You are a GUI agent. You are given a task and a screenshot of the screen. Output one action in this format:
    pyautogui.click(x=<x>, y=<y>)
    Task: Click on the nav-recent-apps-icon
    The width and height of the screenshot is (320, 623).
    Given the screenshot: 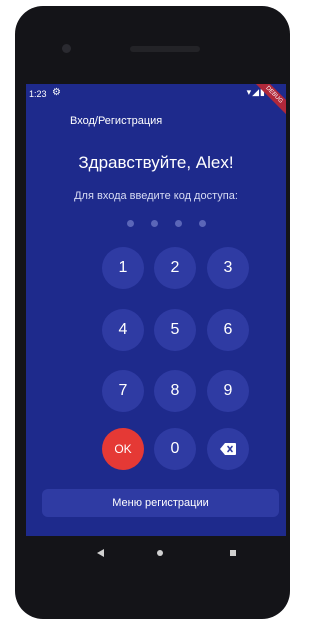 What is the action you would take?
    pyautogui.click(x=233, y=553)
    